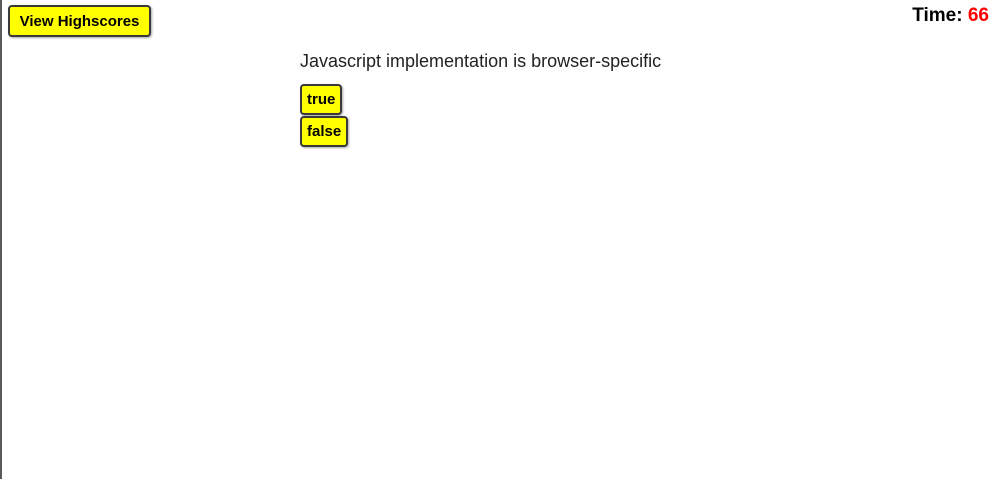 This screenshot has width=995, height=479. I want to click on view-highscores-button: View Highscores, so click(79, 21).